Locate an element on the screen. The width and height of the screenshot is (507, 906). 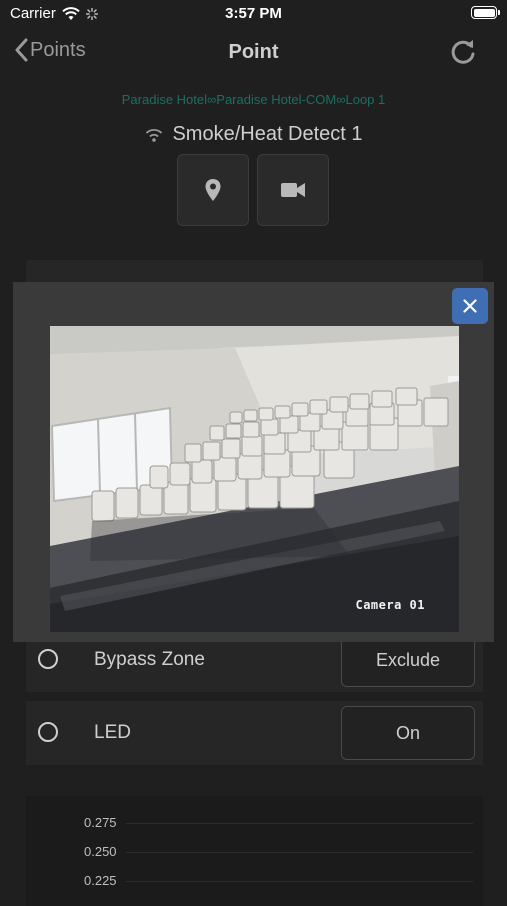
video-camera-icon is located at coordinates (293, 190).